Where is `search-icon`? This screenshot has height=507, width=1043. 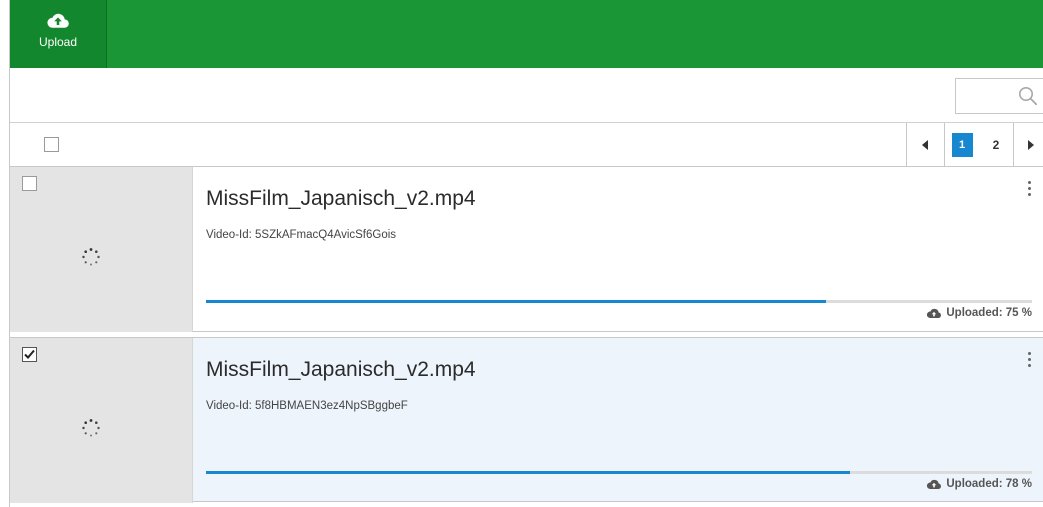 search-icon is located at coordinates (1028, 96).